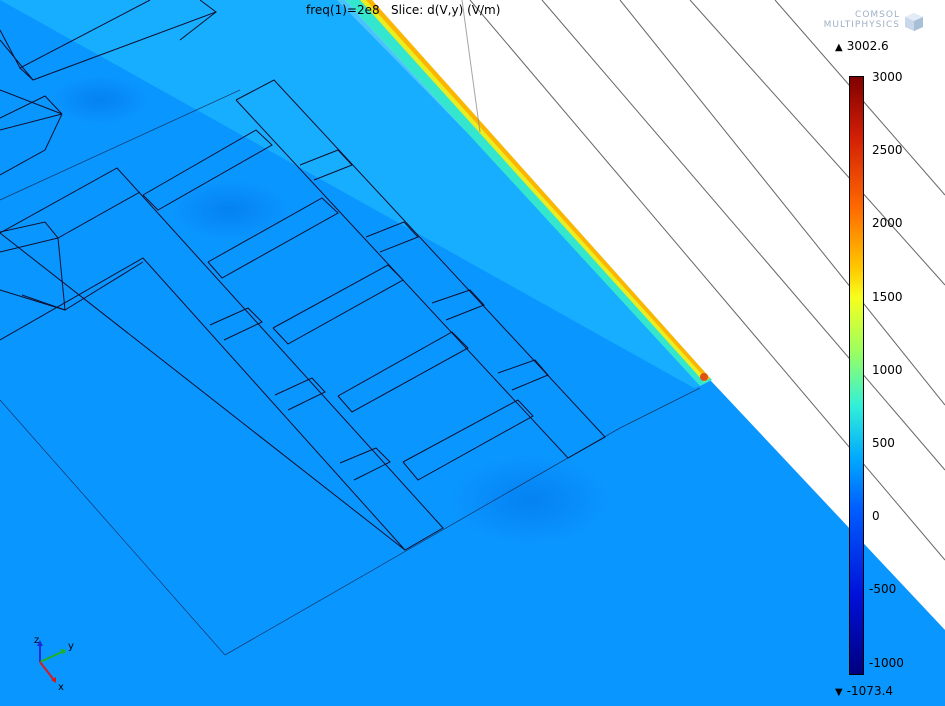 This screenshot has height=706, width=945. What do you see at coordinates (883, 443) in the screenshot?
I see `colorbar-tick-label: 500` at bounding box center [883, 443].